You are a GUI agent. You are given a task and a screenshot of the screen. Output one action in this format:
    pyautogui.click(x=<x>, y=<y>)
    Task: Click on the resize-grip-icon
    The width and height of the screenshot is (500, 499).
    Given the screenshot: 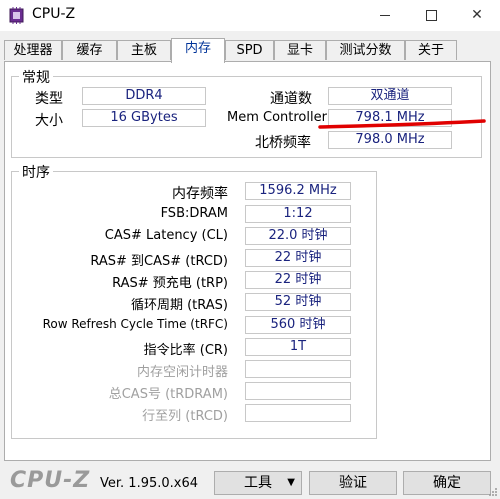 What is the action you would take?
    pyautogui.click(x=493, y=492)
    